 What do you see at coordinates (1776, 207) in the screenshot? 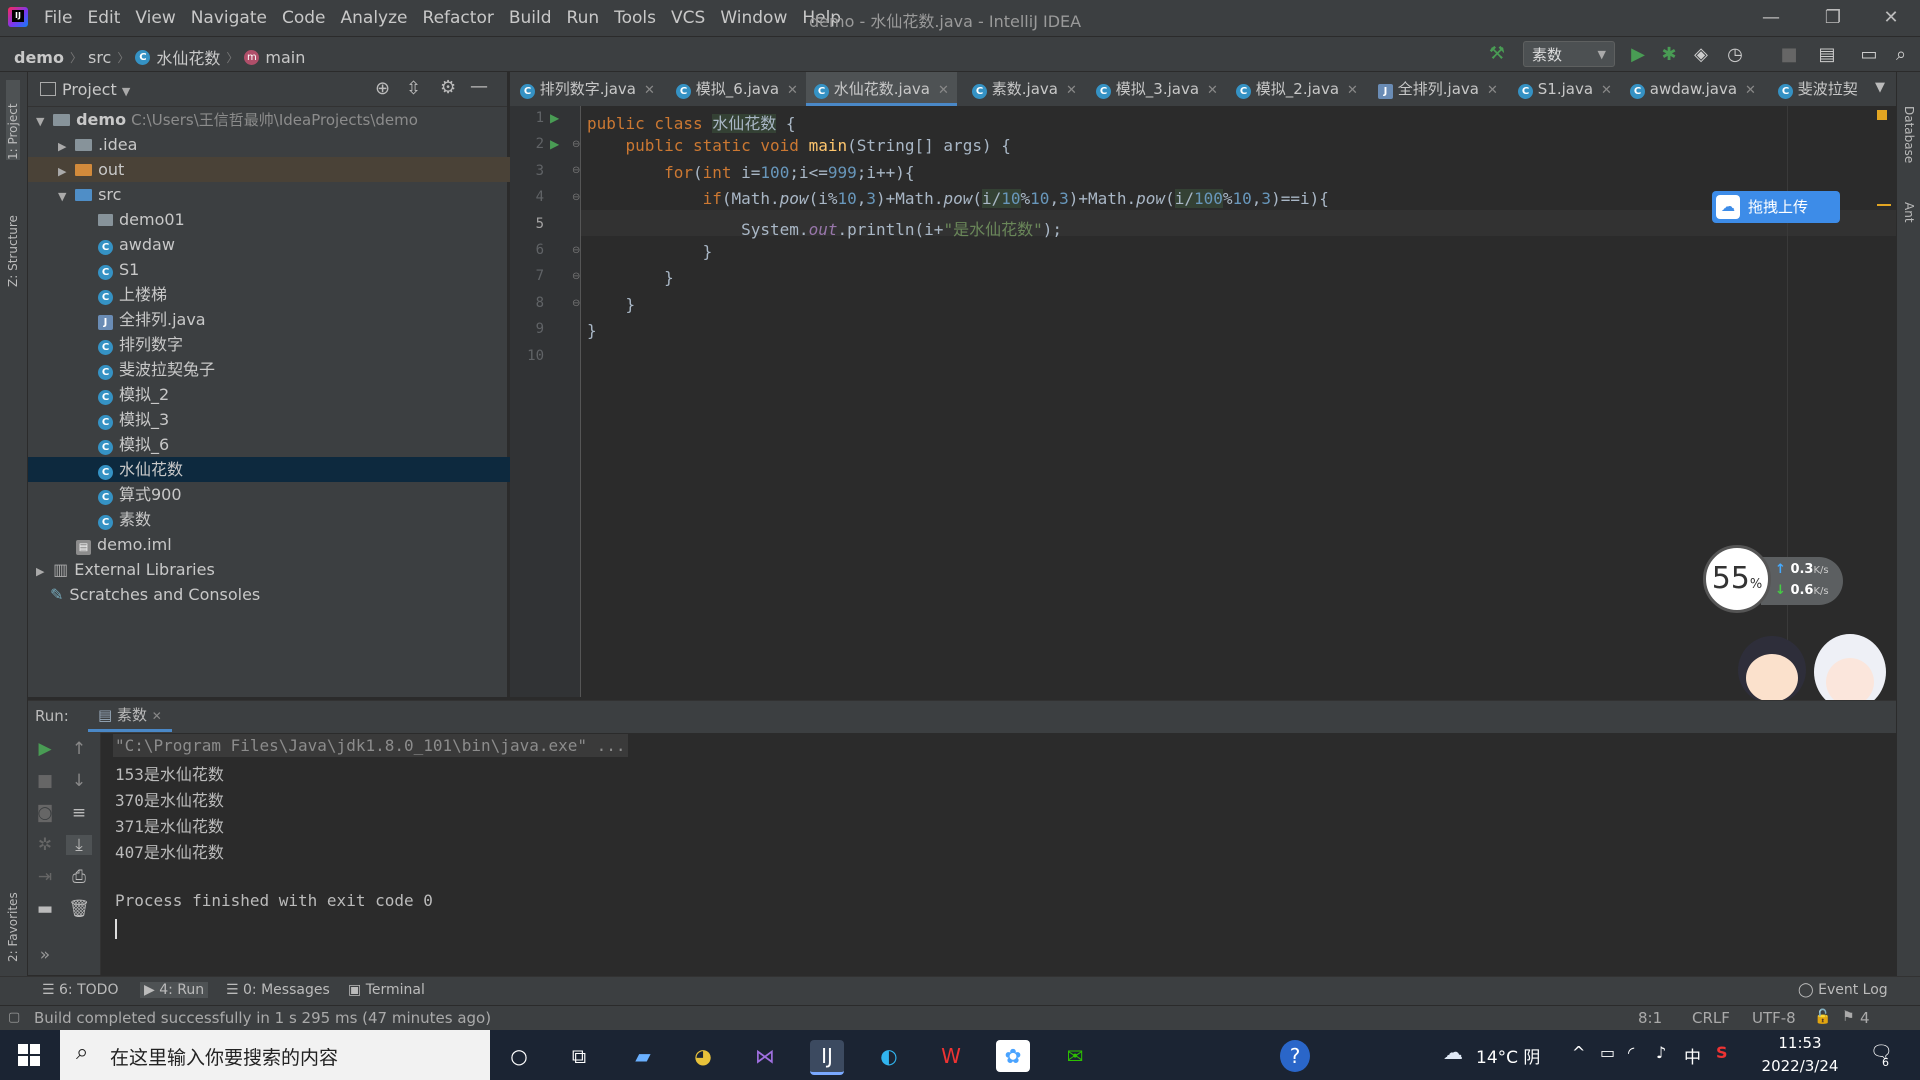
I see `drag-upload-button: ☁ 拖拽上传` at bounding box center [1776, 207].